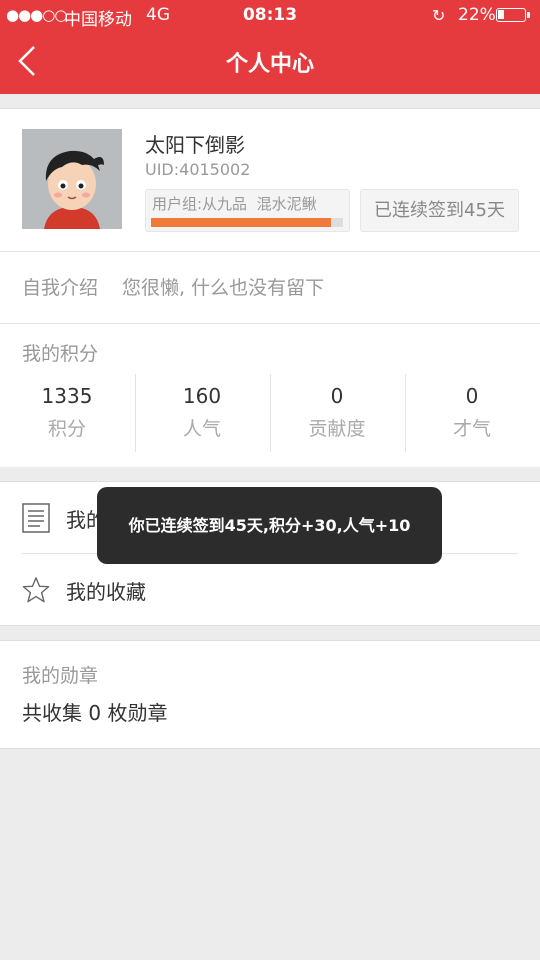 The width and height of the screenshot is (540, 960). What do you see at coordinates (60, 676) in the screenshot?
I see `medals-title: 我的勋章` at bounding box center [60, 676].